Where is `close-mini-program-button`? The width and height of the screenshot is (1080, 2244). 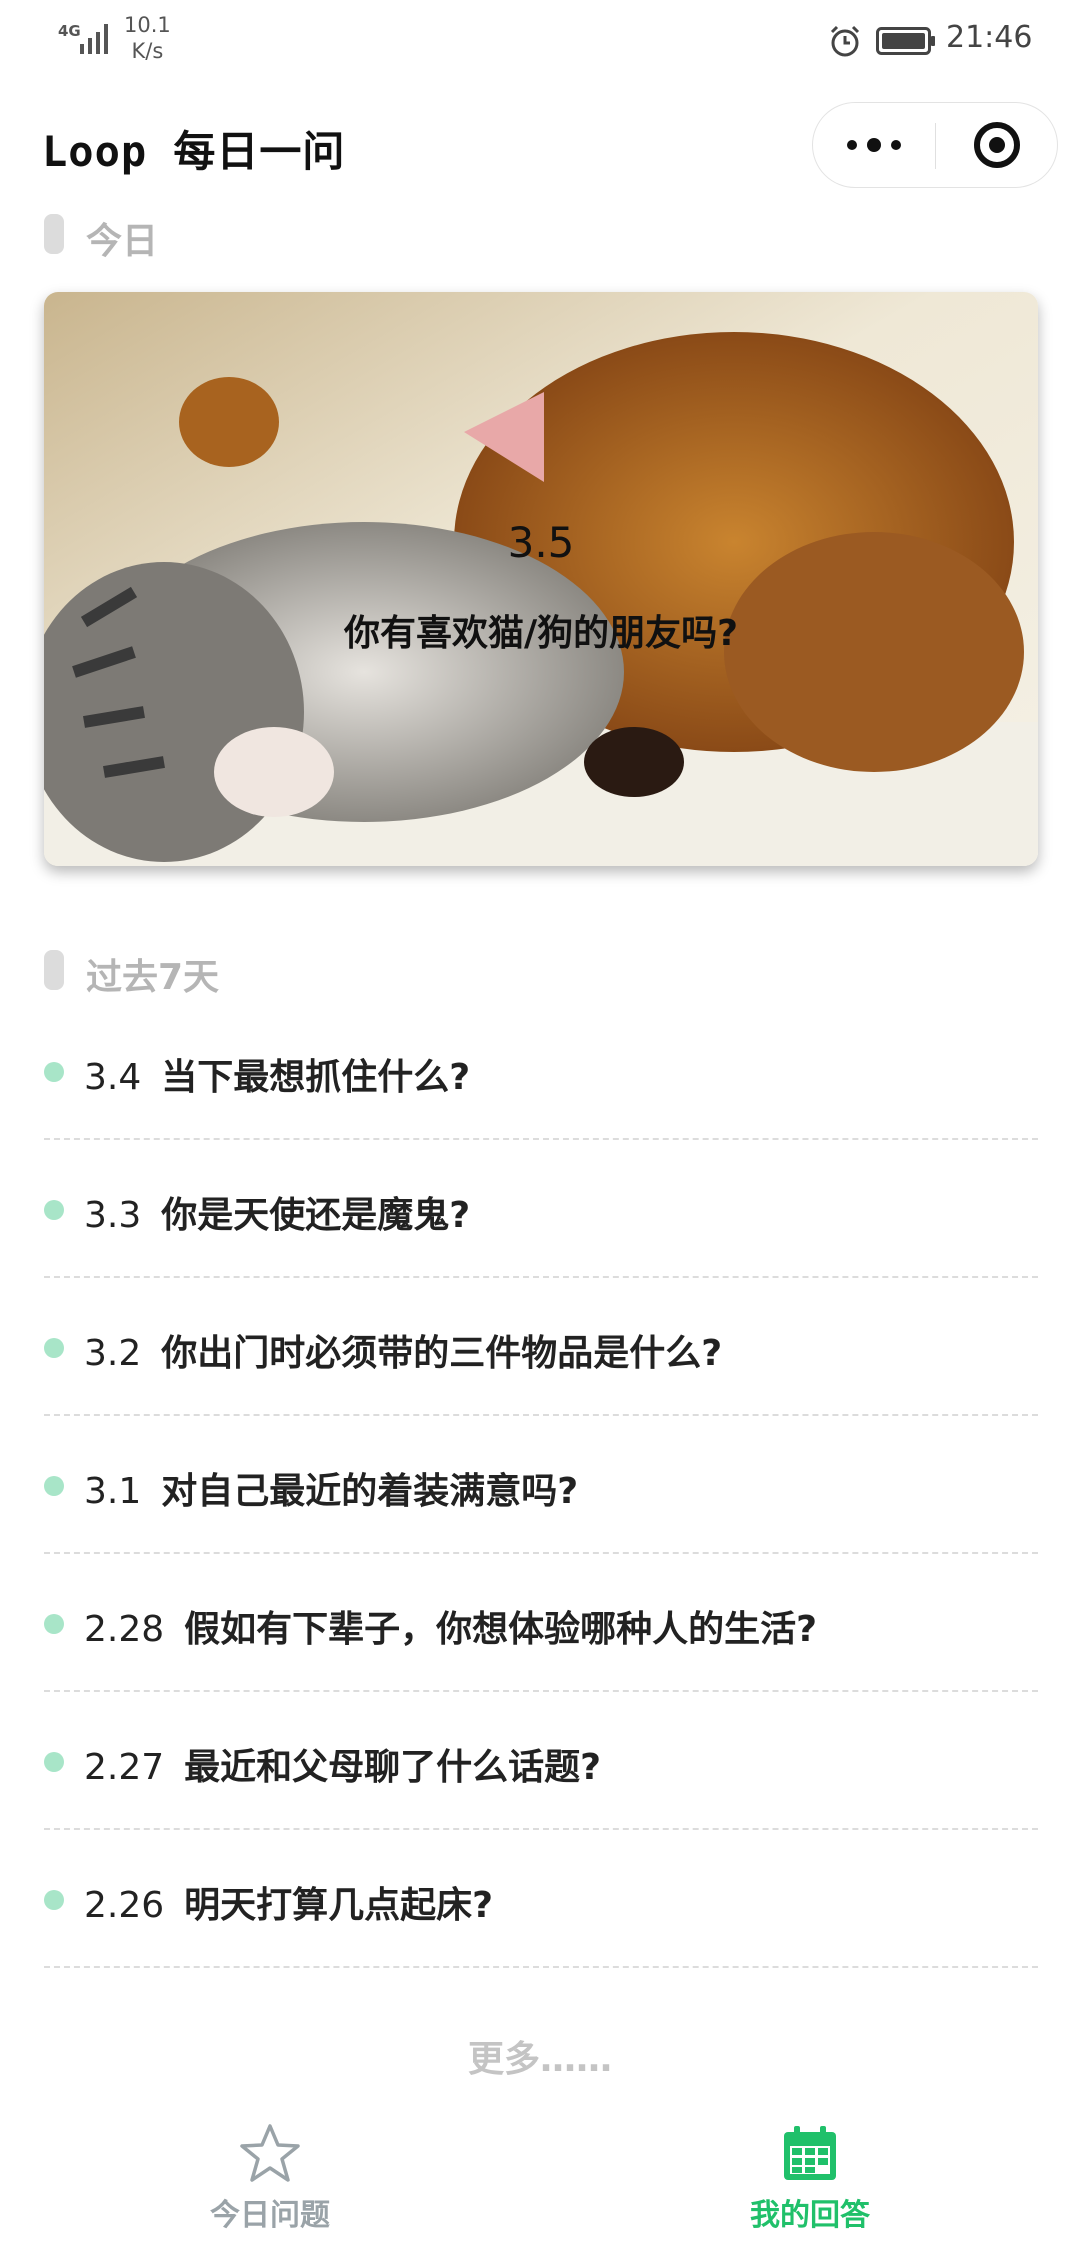 close-mini-program-button is located at coordinates (997, 145).